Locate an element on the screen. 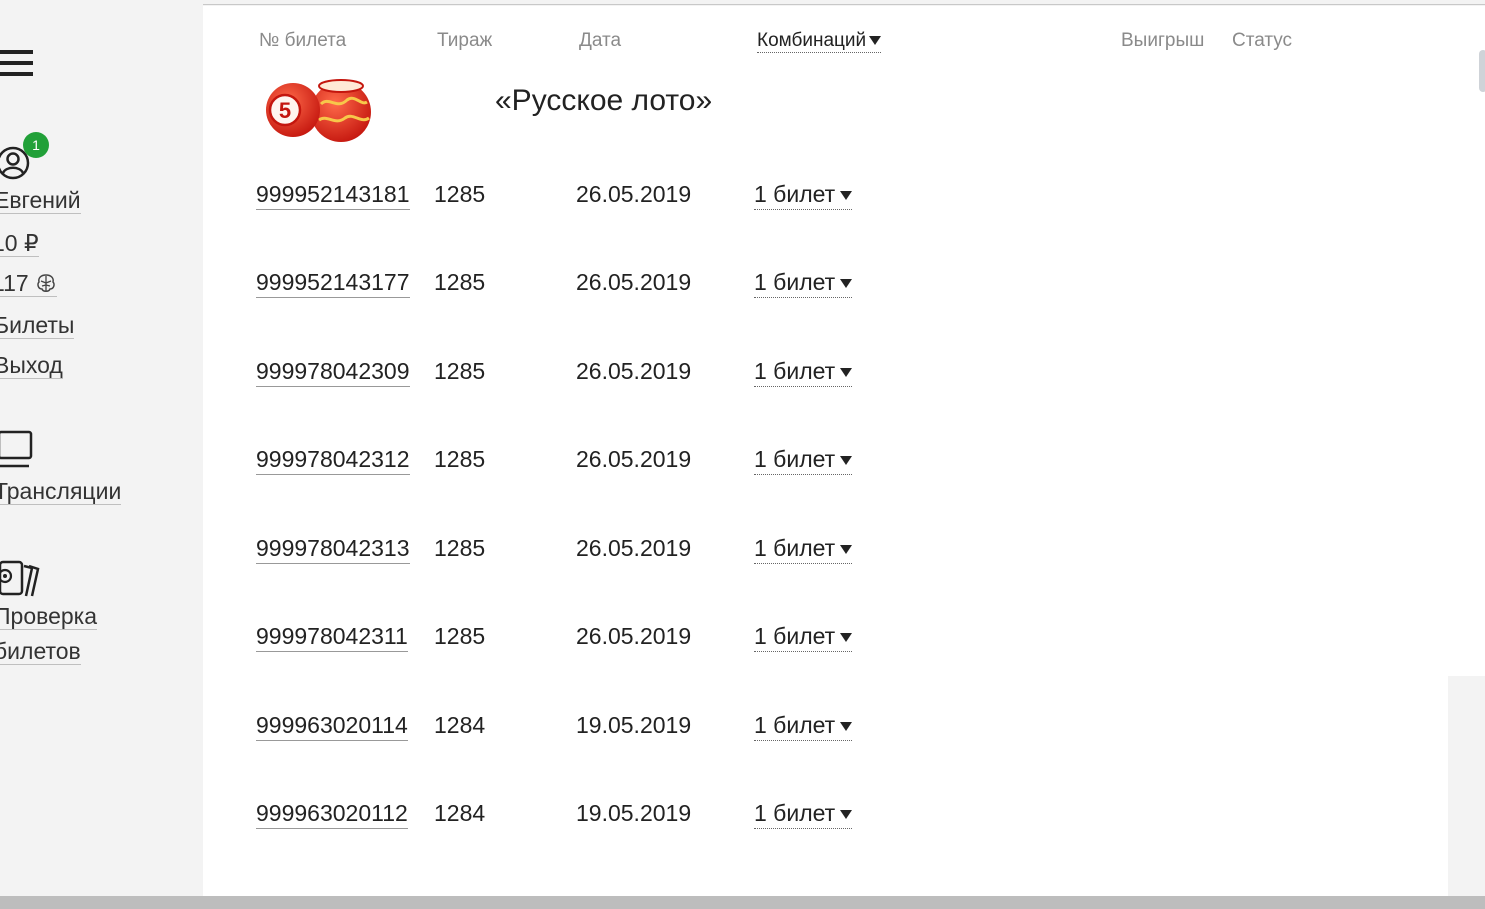 This screenshot has height=909, width=1485. balance-link: 10 ₽ is located at coordinates (19, 244).